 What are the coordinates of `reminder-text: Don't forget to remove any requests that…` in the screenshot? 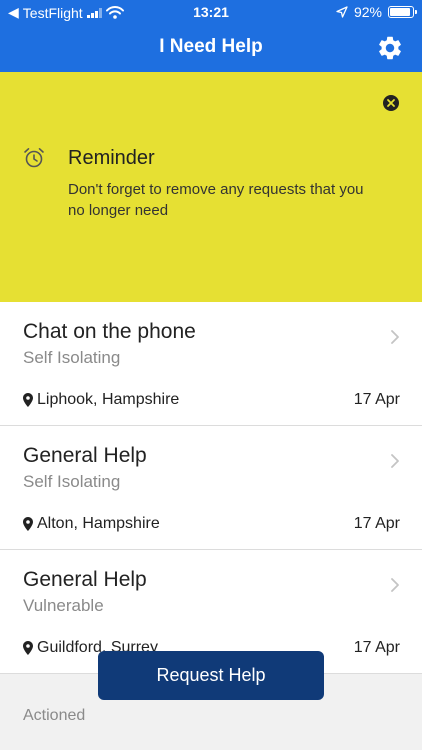 It's located at (216, 200).